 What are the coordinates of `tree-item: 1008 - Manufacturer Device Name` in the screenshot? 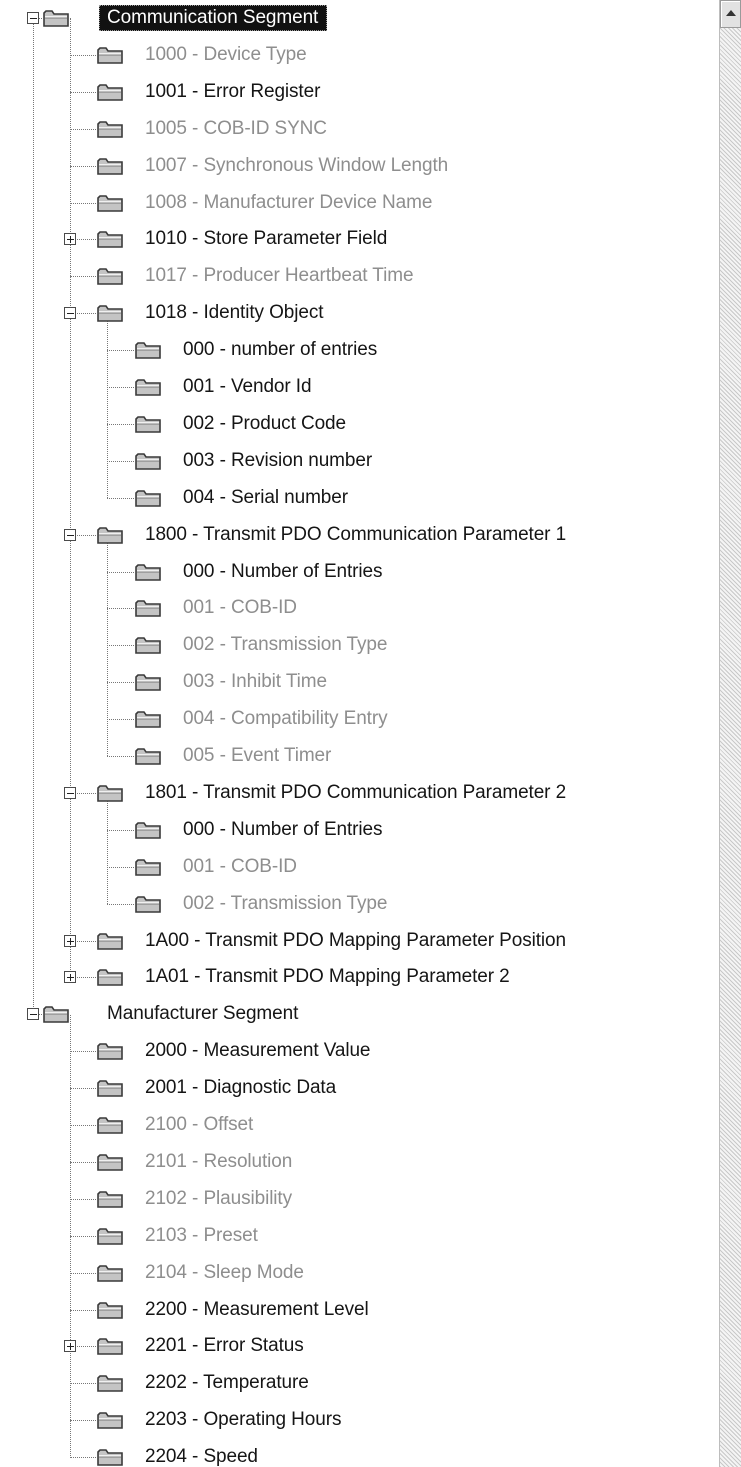 It's located at (359, 203).